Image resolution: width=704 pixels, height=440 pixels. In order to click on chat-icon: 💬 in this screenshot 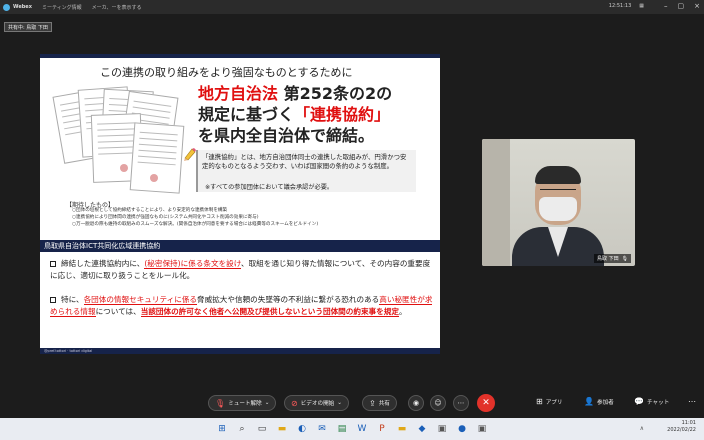, I will do `click(639, 401)`.